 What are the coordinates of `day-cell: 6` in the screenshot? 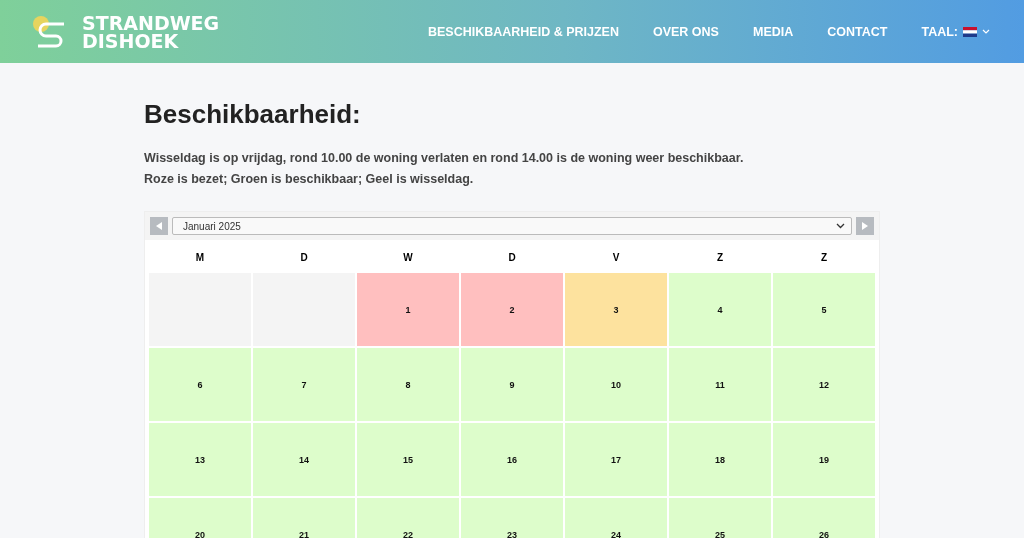 It's located at (200, 384).